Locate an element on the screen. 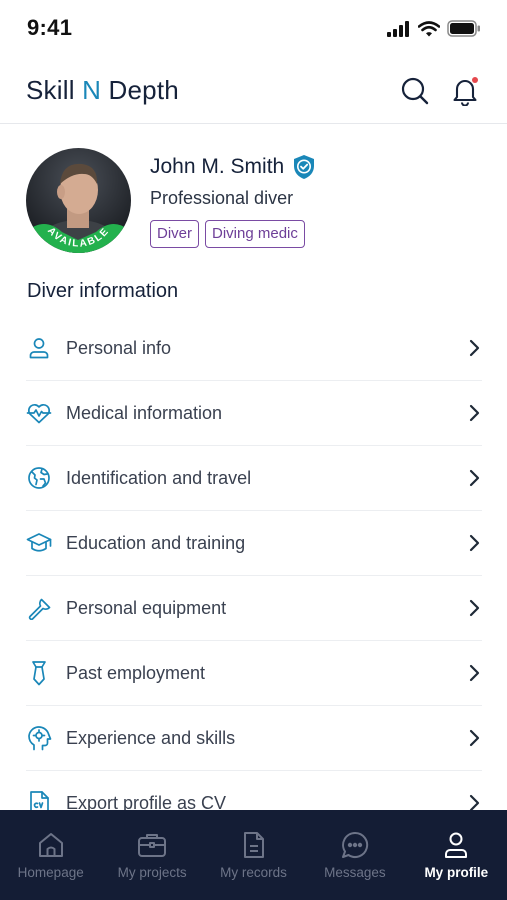 This screenshot has width=507, height=900. list-item-medical-information: Medical information is located at coordinates (254, 413).